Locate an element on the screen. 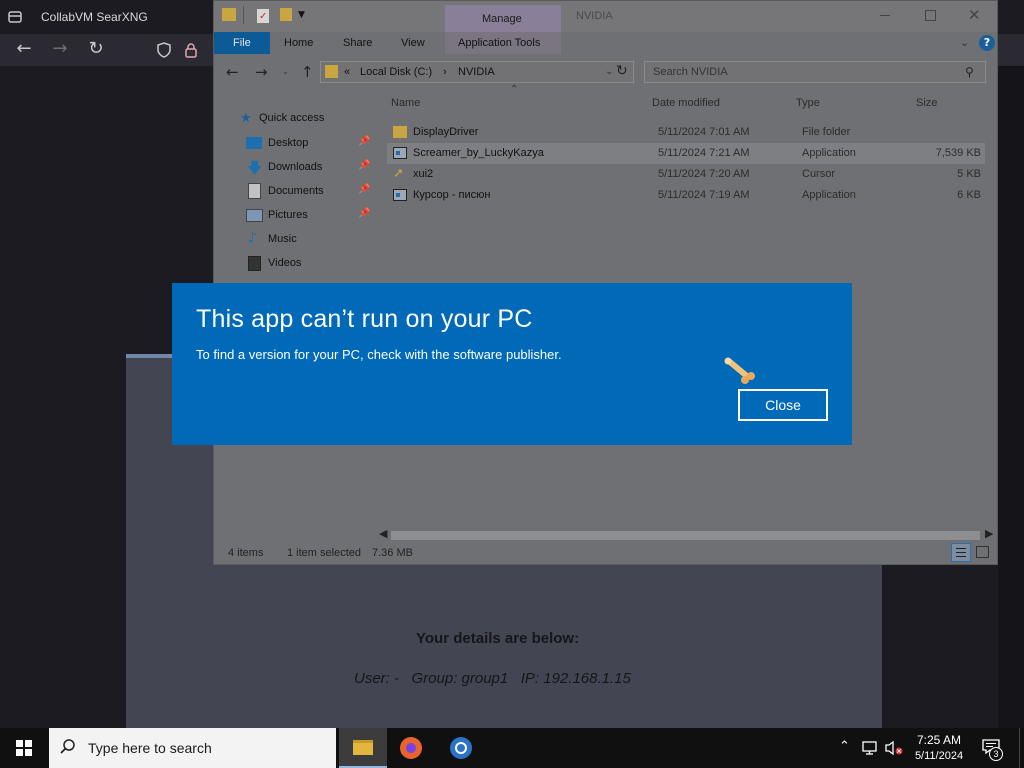 The image size is (1024, 768). scroll-right-icon: ▶ is located at coordinates (989, 533).